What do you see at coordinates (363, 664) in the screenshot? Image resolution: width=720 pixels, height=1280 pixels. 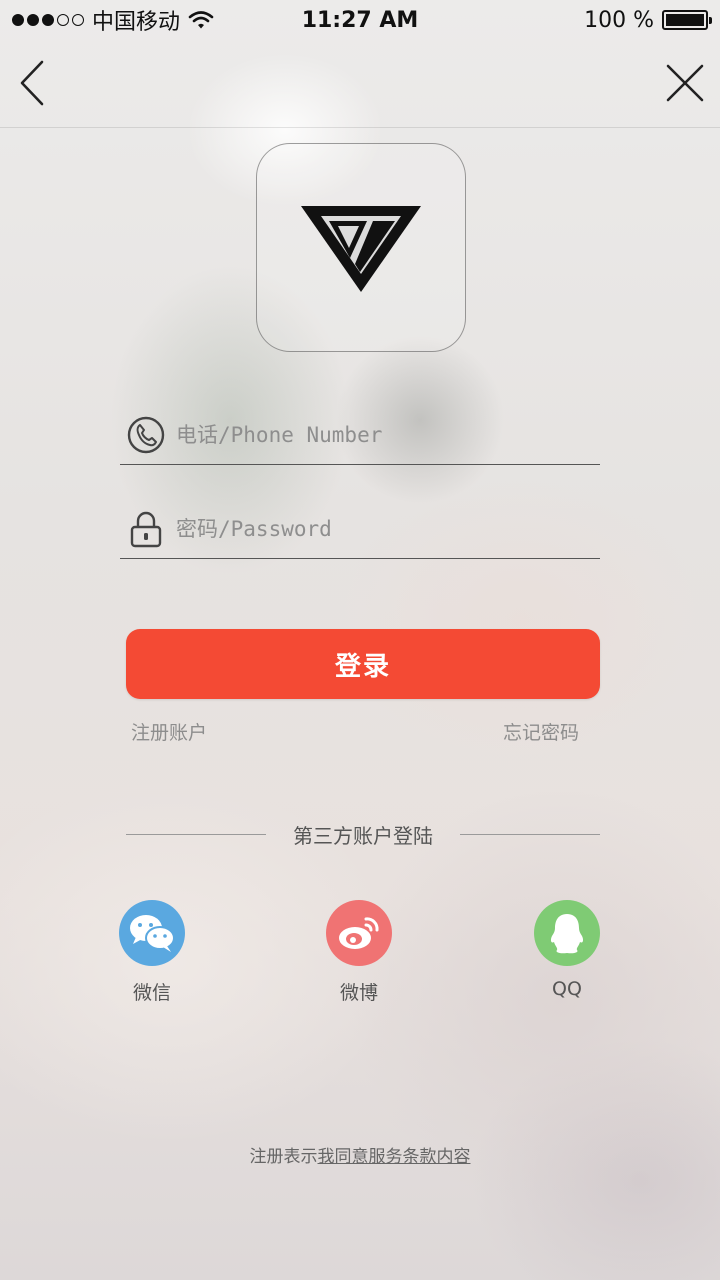 I see `login-button: 登录` at bounding box center [363, 664].